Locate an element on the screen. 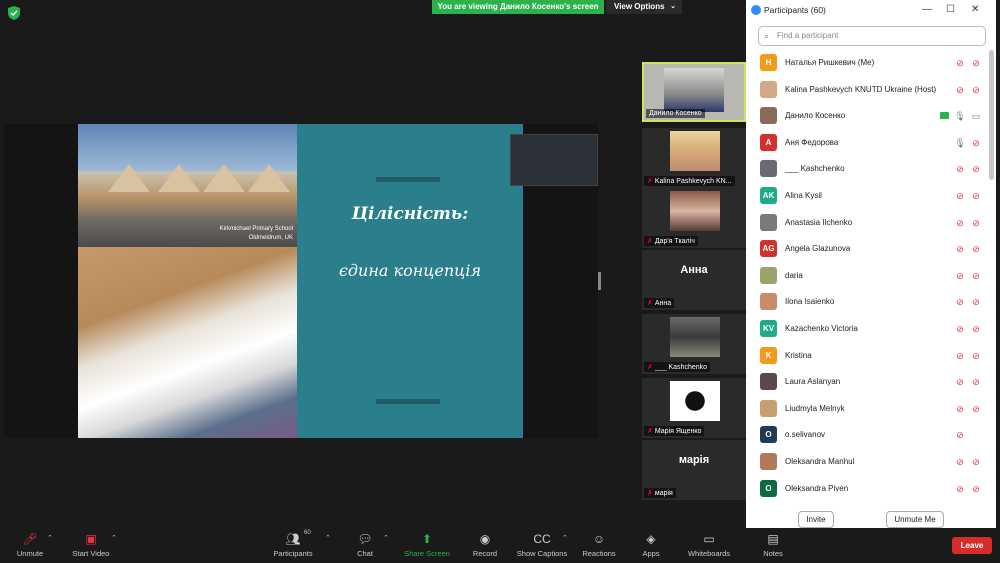 The height and width of the screenshot is (563, 1000). whiteboards-label: Whiteboards is located at coordinates (709, 553).